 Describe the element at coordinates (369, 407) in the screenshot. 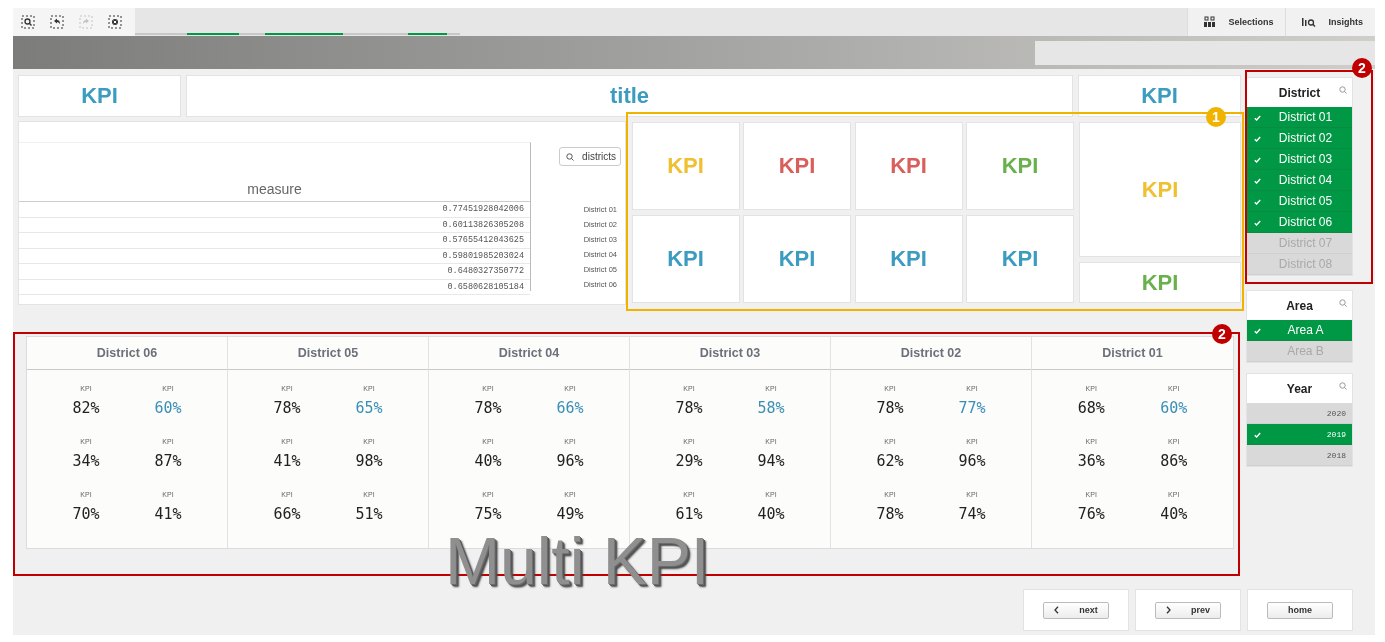

I see `kpi-value: 65%` at that location.